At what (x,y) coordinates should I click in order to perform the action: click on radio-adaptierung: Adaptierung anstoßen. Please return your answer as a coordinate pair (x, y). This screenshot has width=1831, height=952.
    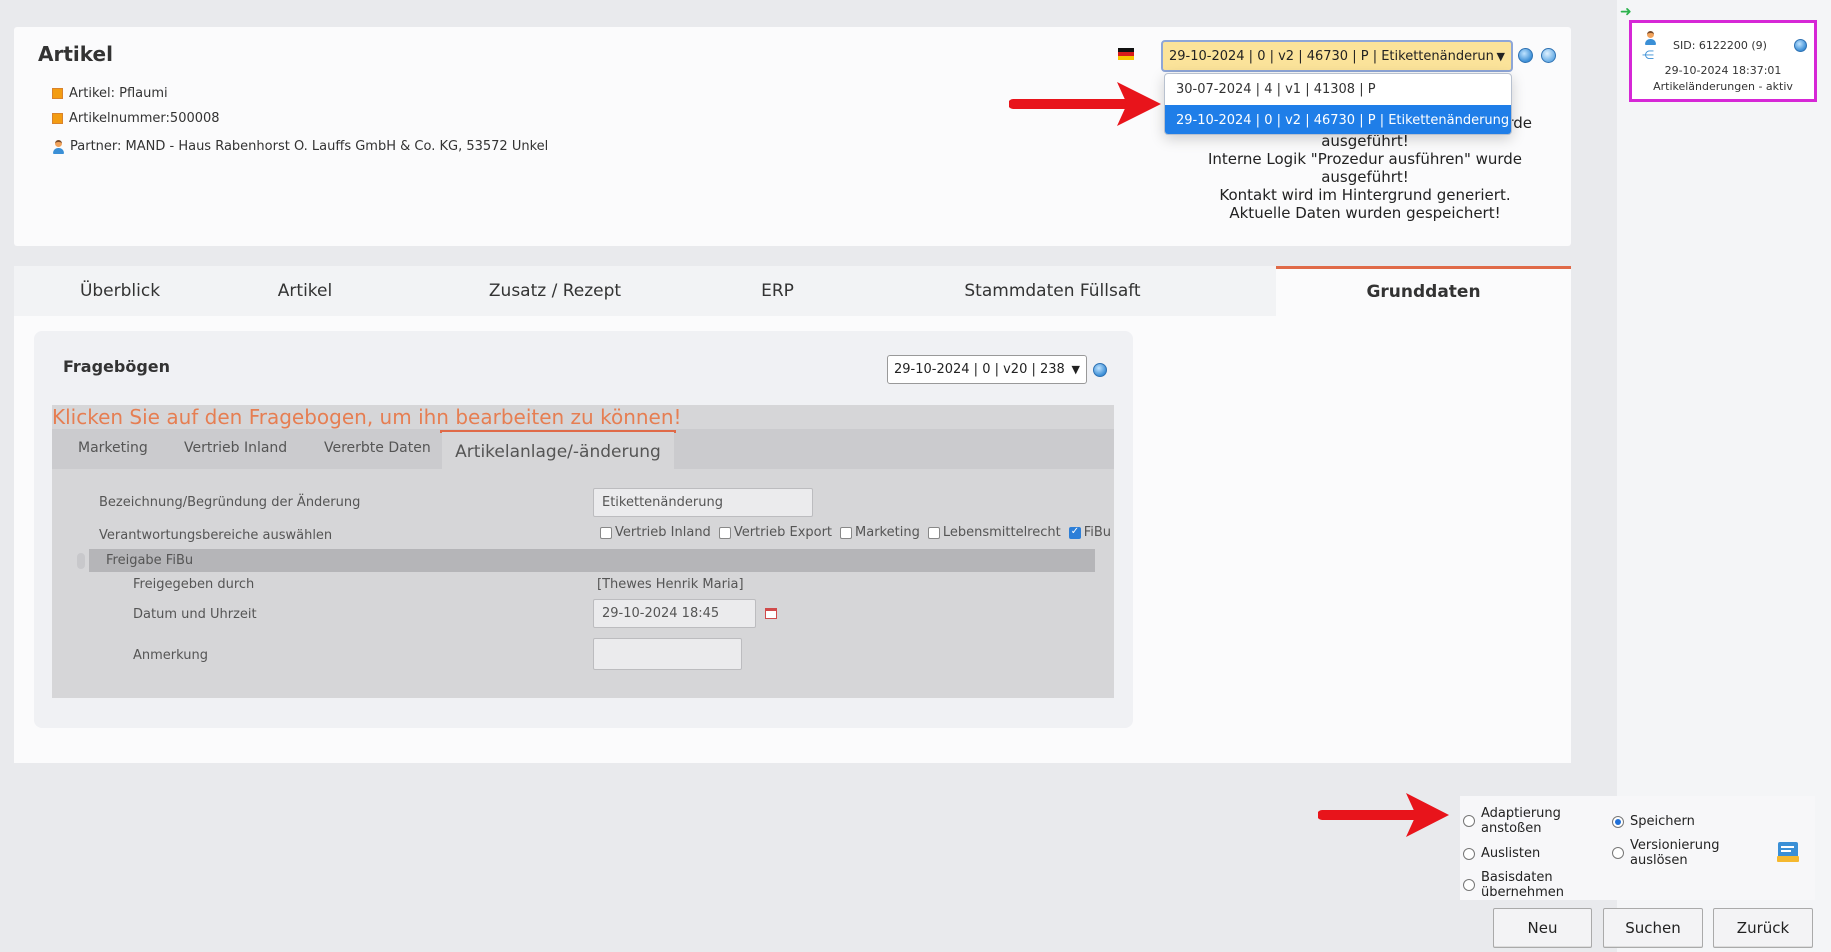
    Looking at the image, I should click on (1512, 821).